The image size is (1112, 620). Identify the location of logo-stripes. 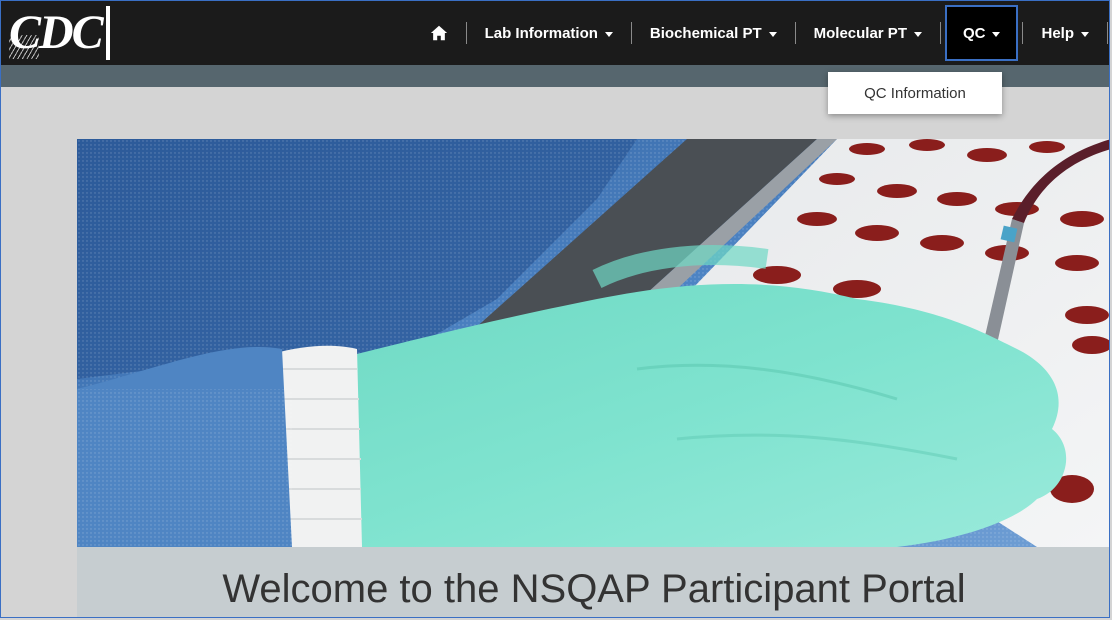
(24, 47).